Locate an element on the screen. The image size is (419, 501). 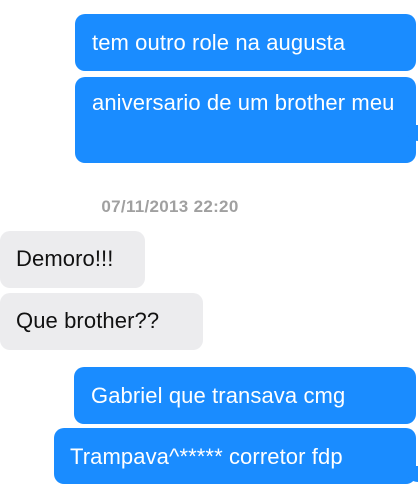
outgoing-message: tem outro role na augusta is located at coordinates (245, 42).